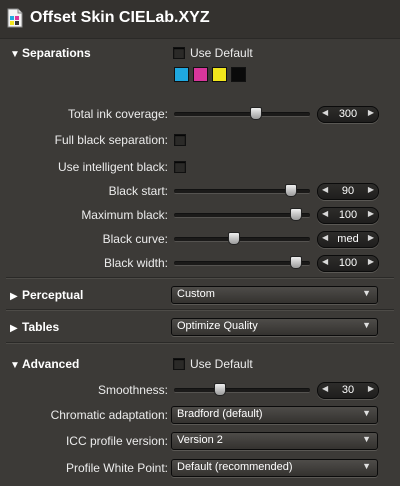 The width and height of the screenshot is (400, 486). What do you see at coordinates (124, 215) in the screenshot?
I see `maximum-black-label: Maximum black:` at bounding box center [124, 215].